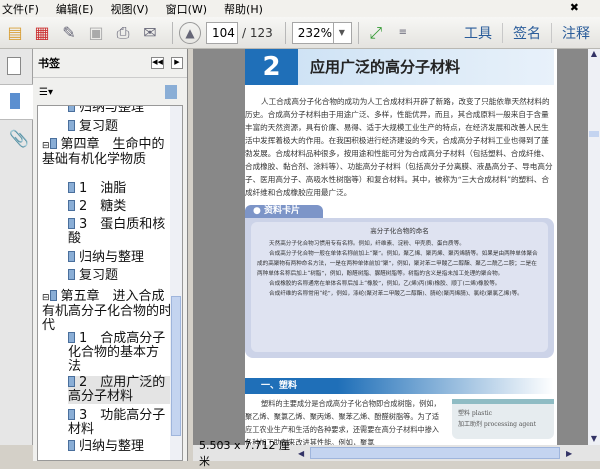  Describe the element at coordinates (376, 33) in the screenshot. I see `fullscreen-icon: ⤢` at that location.